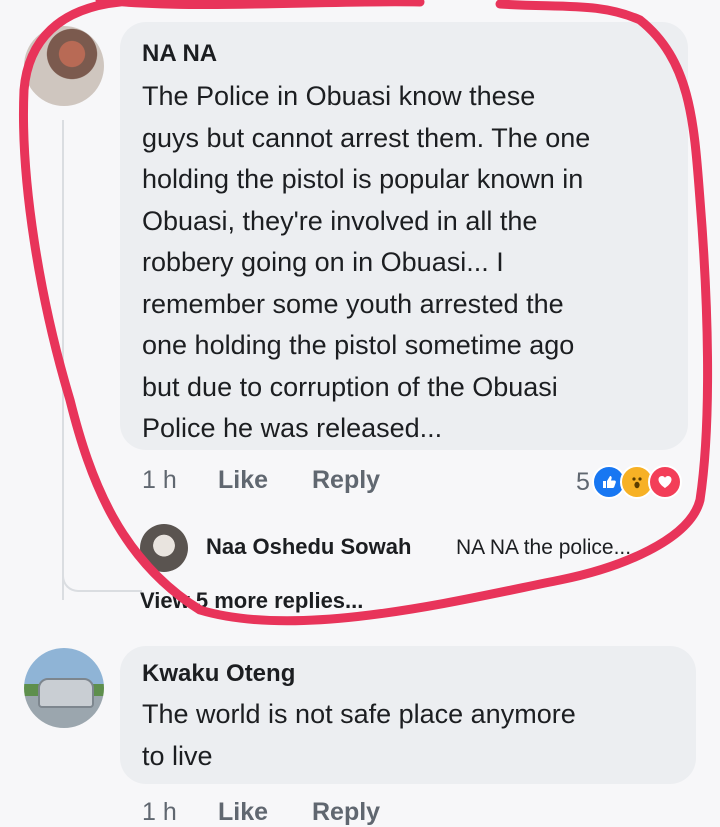  What do you see at coordinates (164, 548) in the screenshot?
I see `reply-avatar` at bounding box center [164, 548].